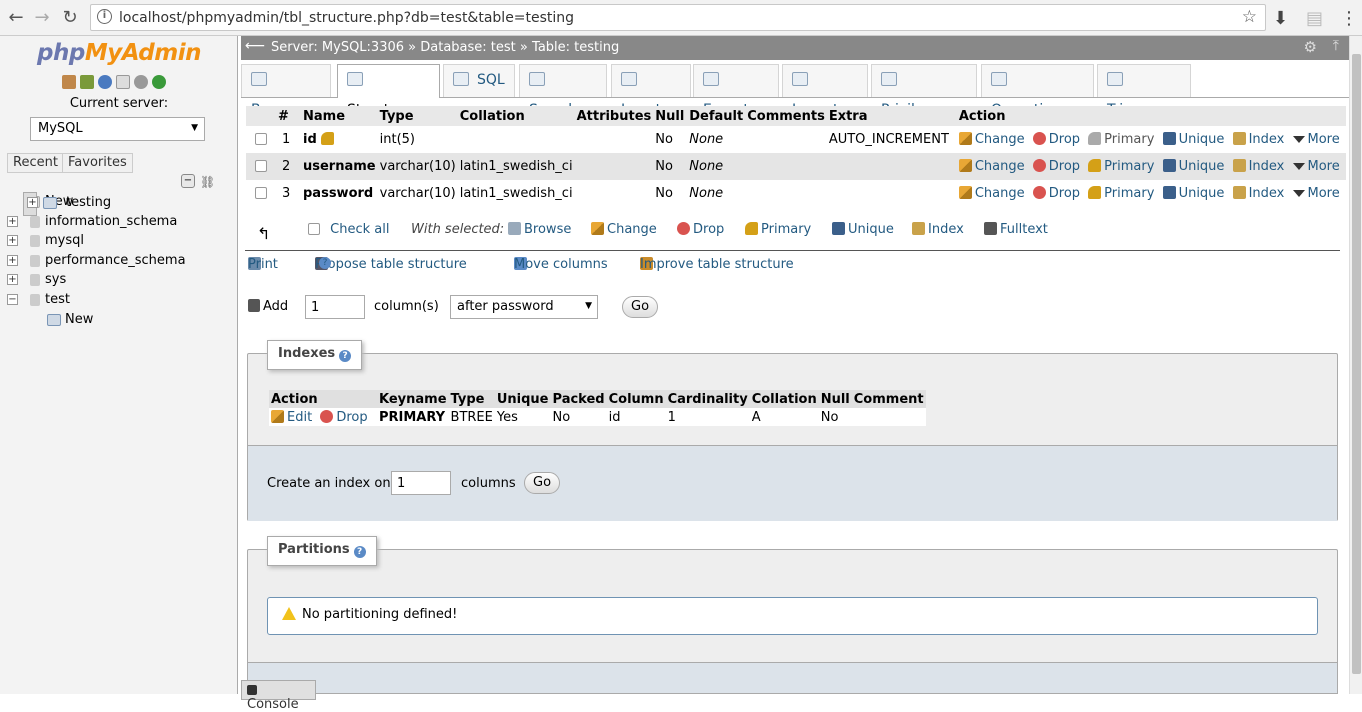 The width and height of the screenshot is (1362, 712). Describe the element at coordinates (1314, 18) in the screenshot. I see `extension-icon: ▤` at that location.